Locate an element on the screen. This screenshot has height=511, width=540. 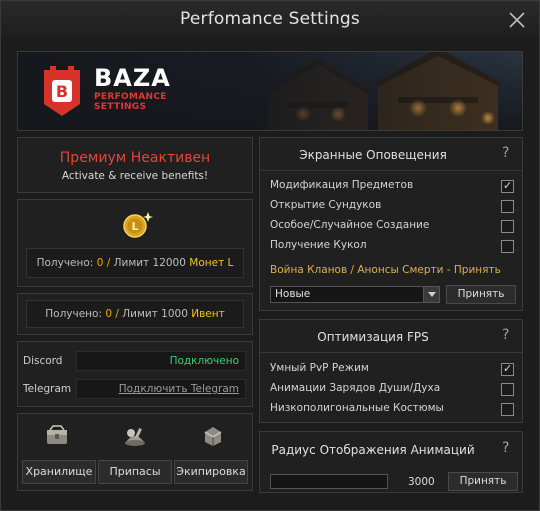
equipment-icon is located at coordinates (213, 437).